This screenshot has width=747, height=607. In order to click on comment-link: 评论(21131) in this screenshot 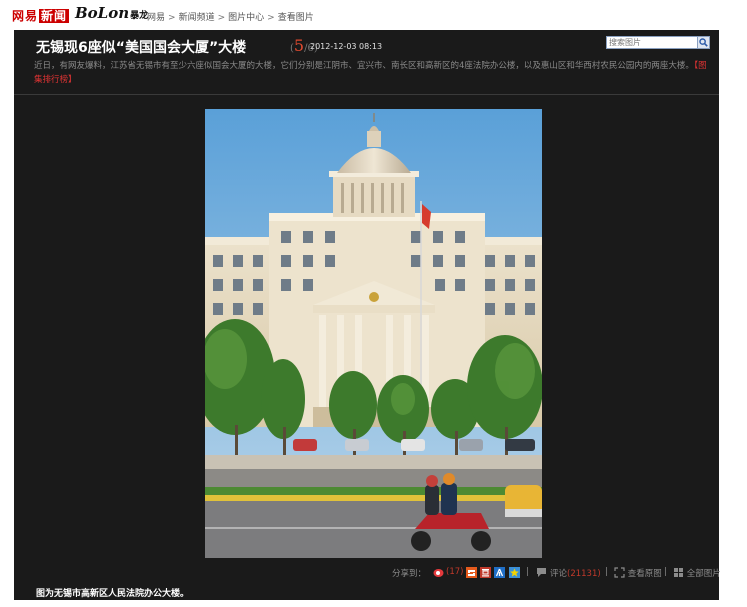, I will do `click(575, 573)`.